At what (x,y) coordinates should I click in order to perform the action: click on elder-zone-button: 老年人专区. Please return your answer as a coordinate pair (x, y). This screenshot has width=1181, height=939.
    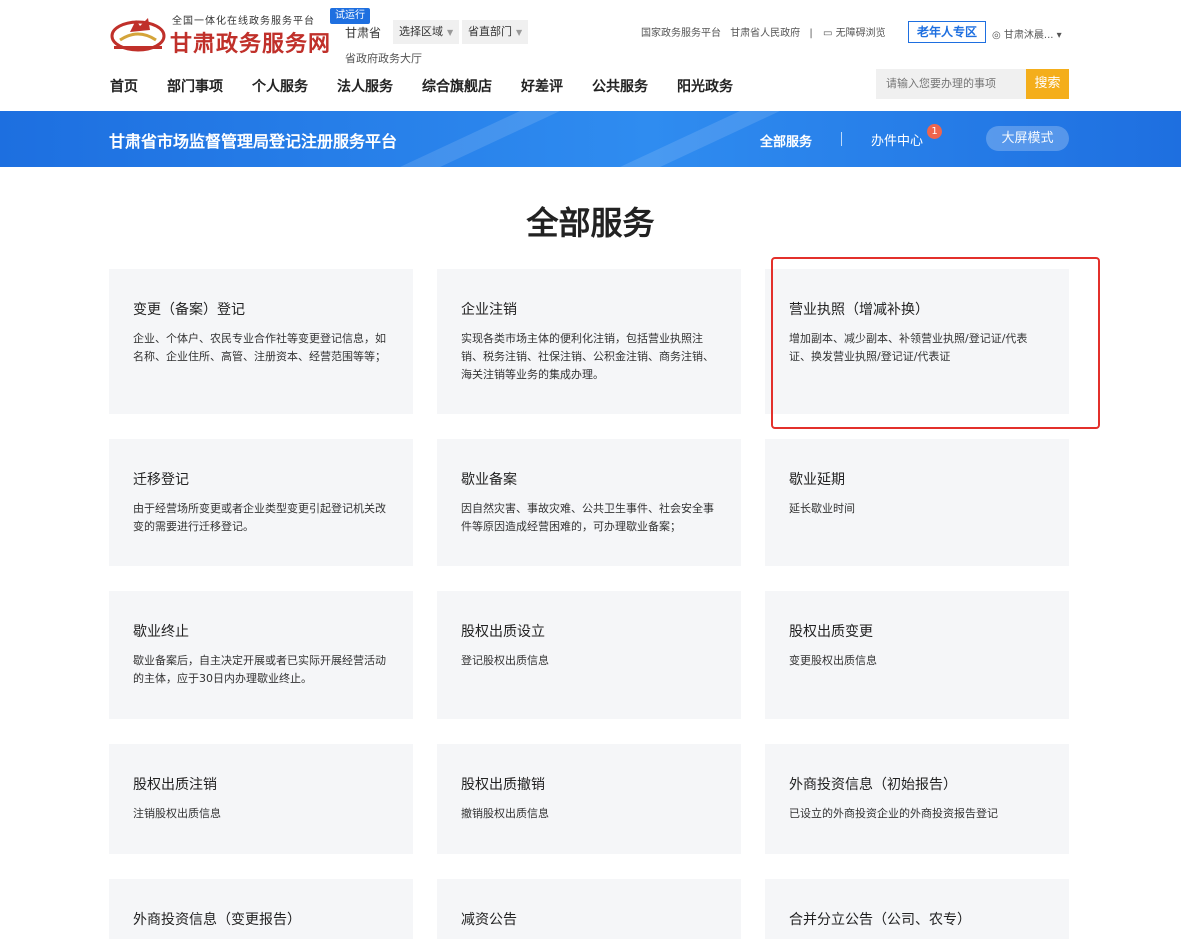
    Looking at the image, I should click on (947, 32).